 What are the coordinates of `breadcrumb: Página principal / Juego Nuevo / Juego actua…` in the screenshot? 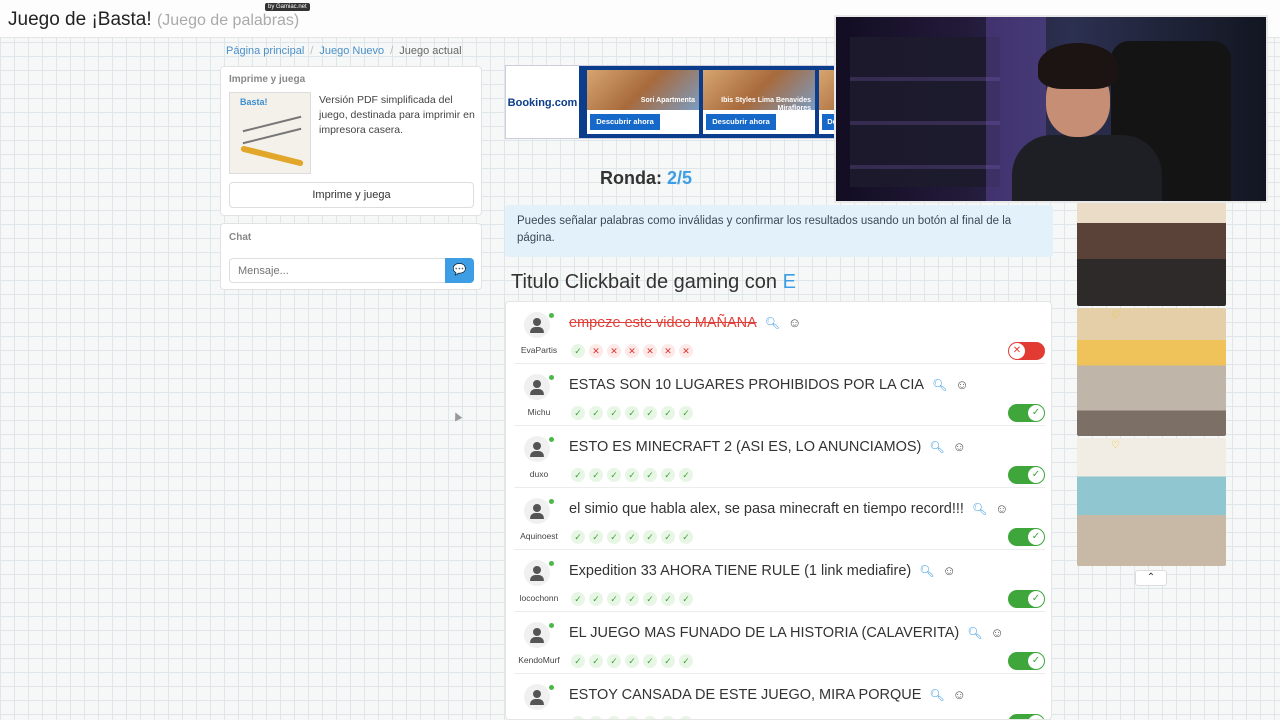 It's located at (344, 51).